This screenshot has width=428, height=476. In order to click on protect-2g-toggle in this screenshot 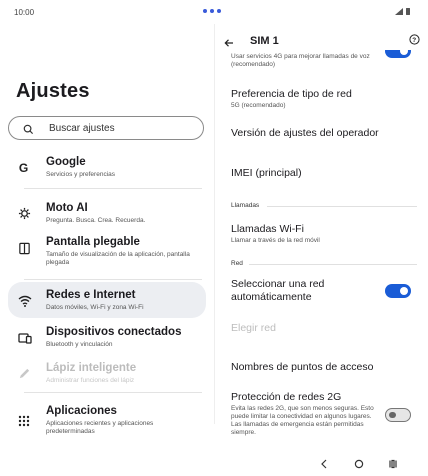, I will do `click(398, 415)`.